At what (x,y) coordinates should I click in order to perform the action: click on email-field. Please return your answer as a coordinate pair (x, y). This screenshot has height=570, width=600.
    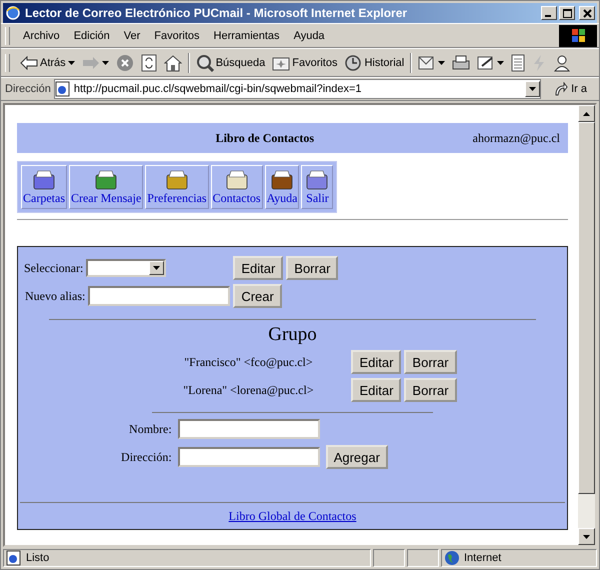
    Looking at the image, I should click on (249, 457).